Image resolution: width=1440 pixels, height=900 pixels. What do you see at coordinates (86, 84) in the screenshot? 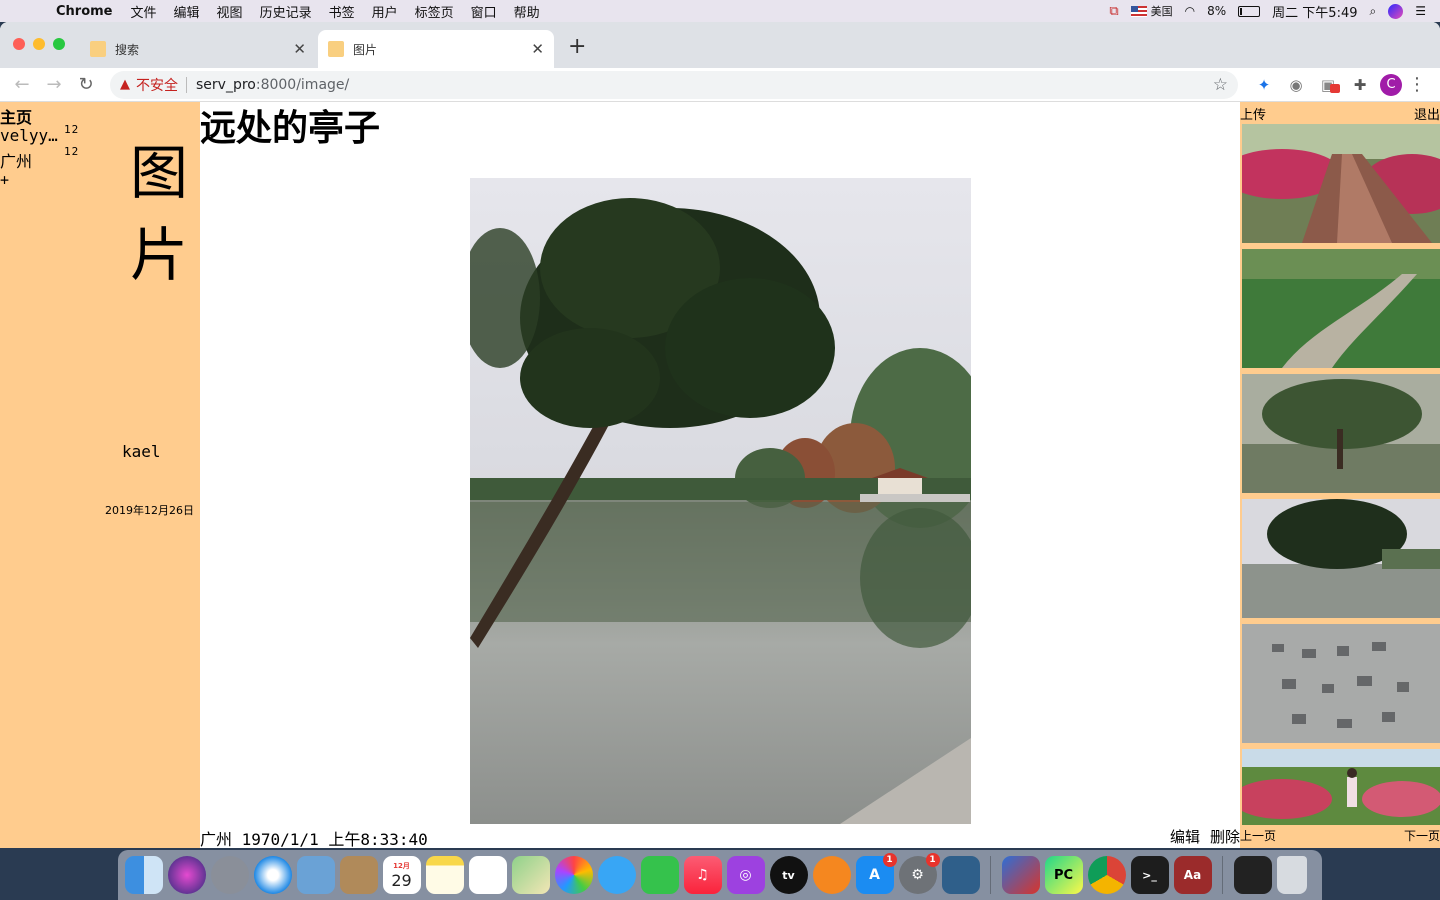
I see `reload-icon: ↻` at bounding box center [86, 84].